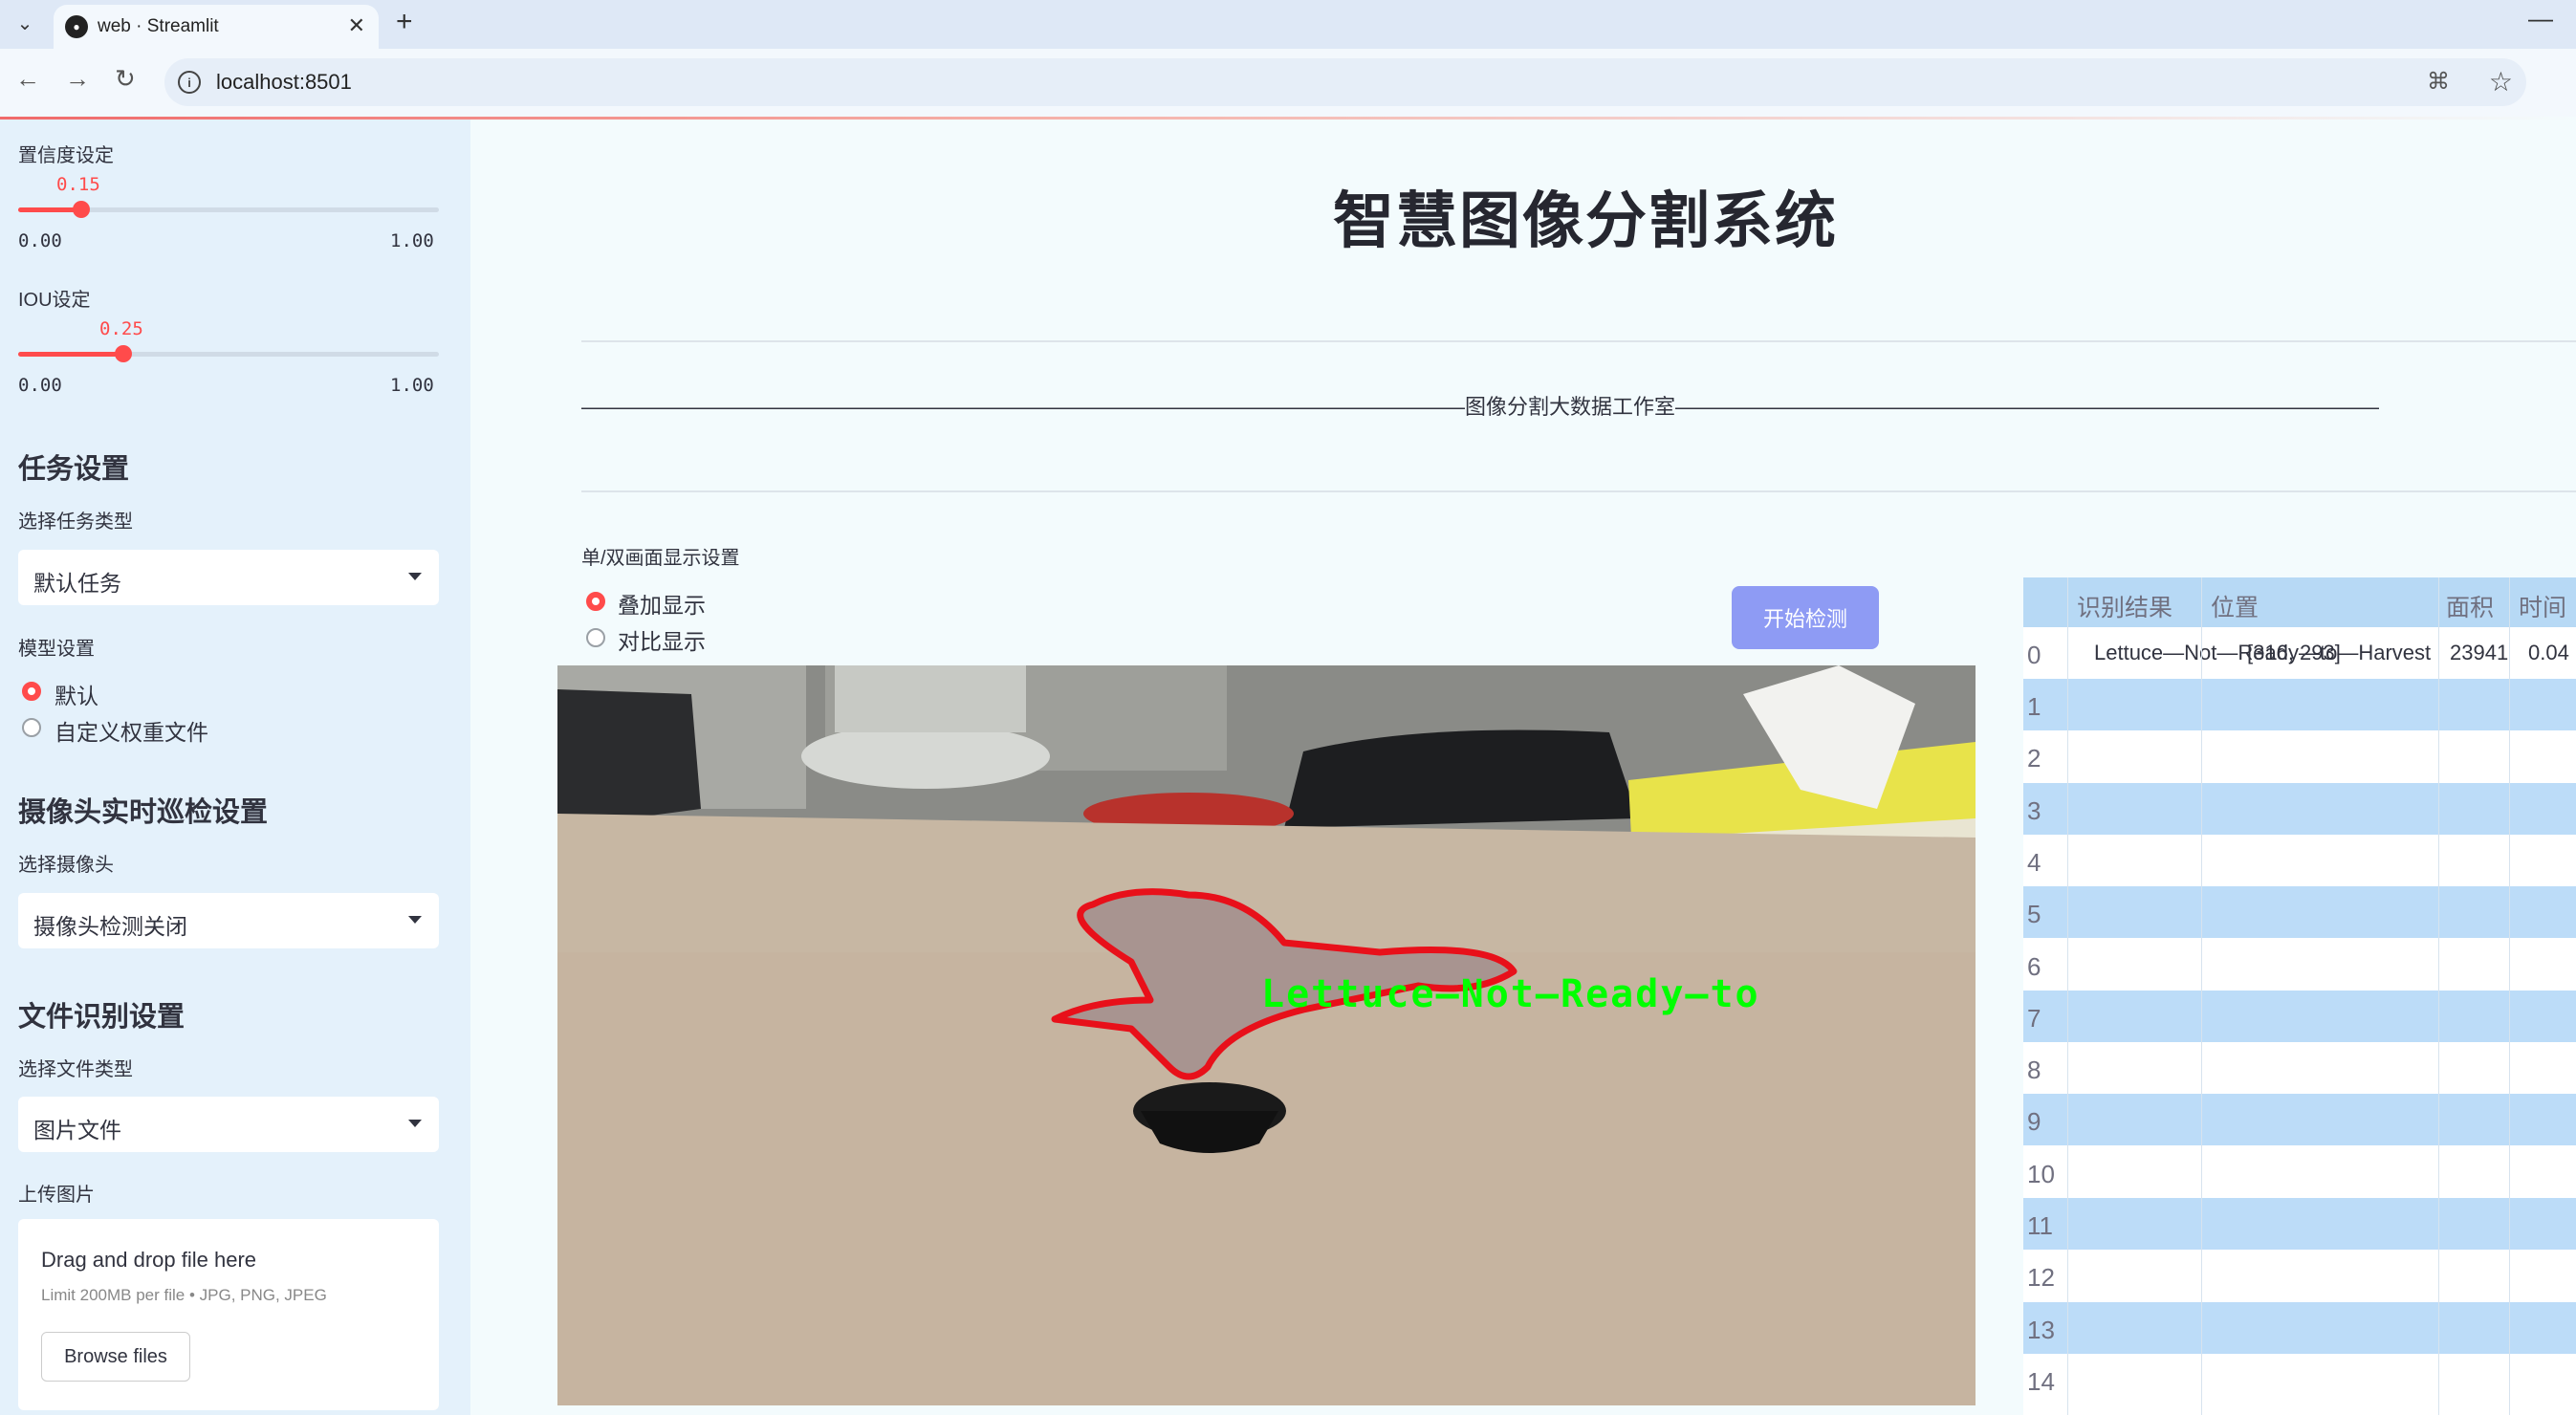  Describe the element at coordinates (75, 1069) in the screenshot. I see `file-type-label: 选择文件类型` at that location.